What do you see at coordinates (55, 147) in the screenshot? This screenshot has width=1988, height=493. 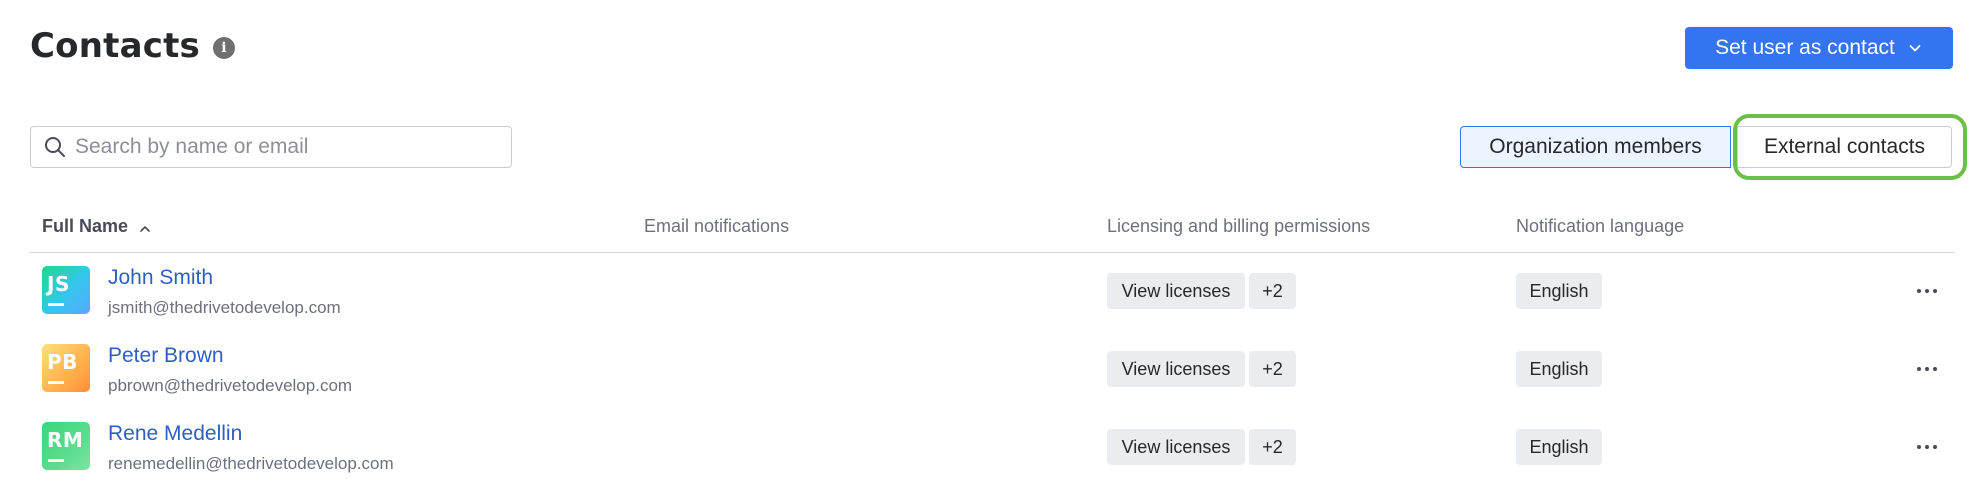 I see `search-icon` at bounding box center [55, 147].